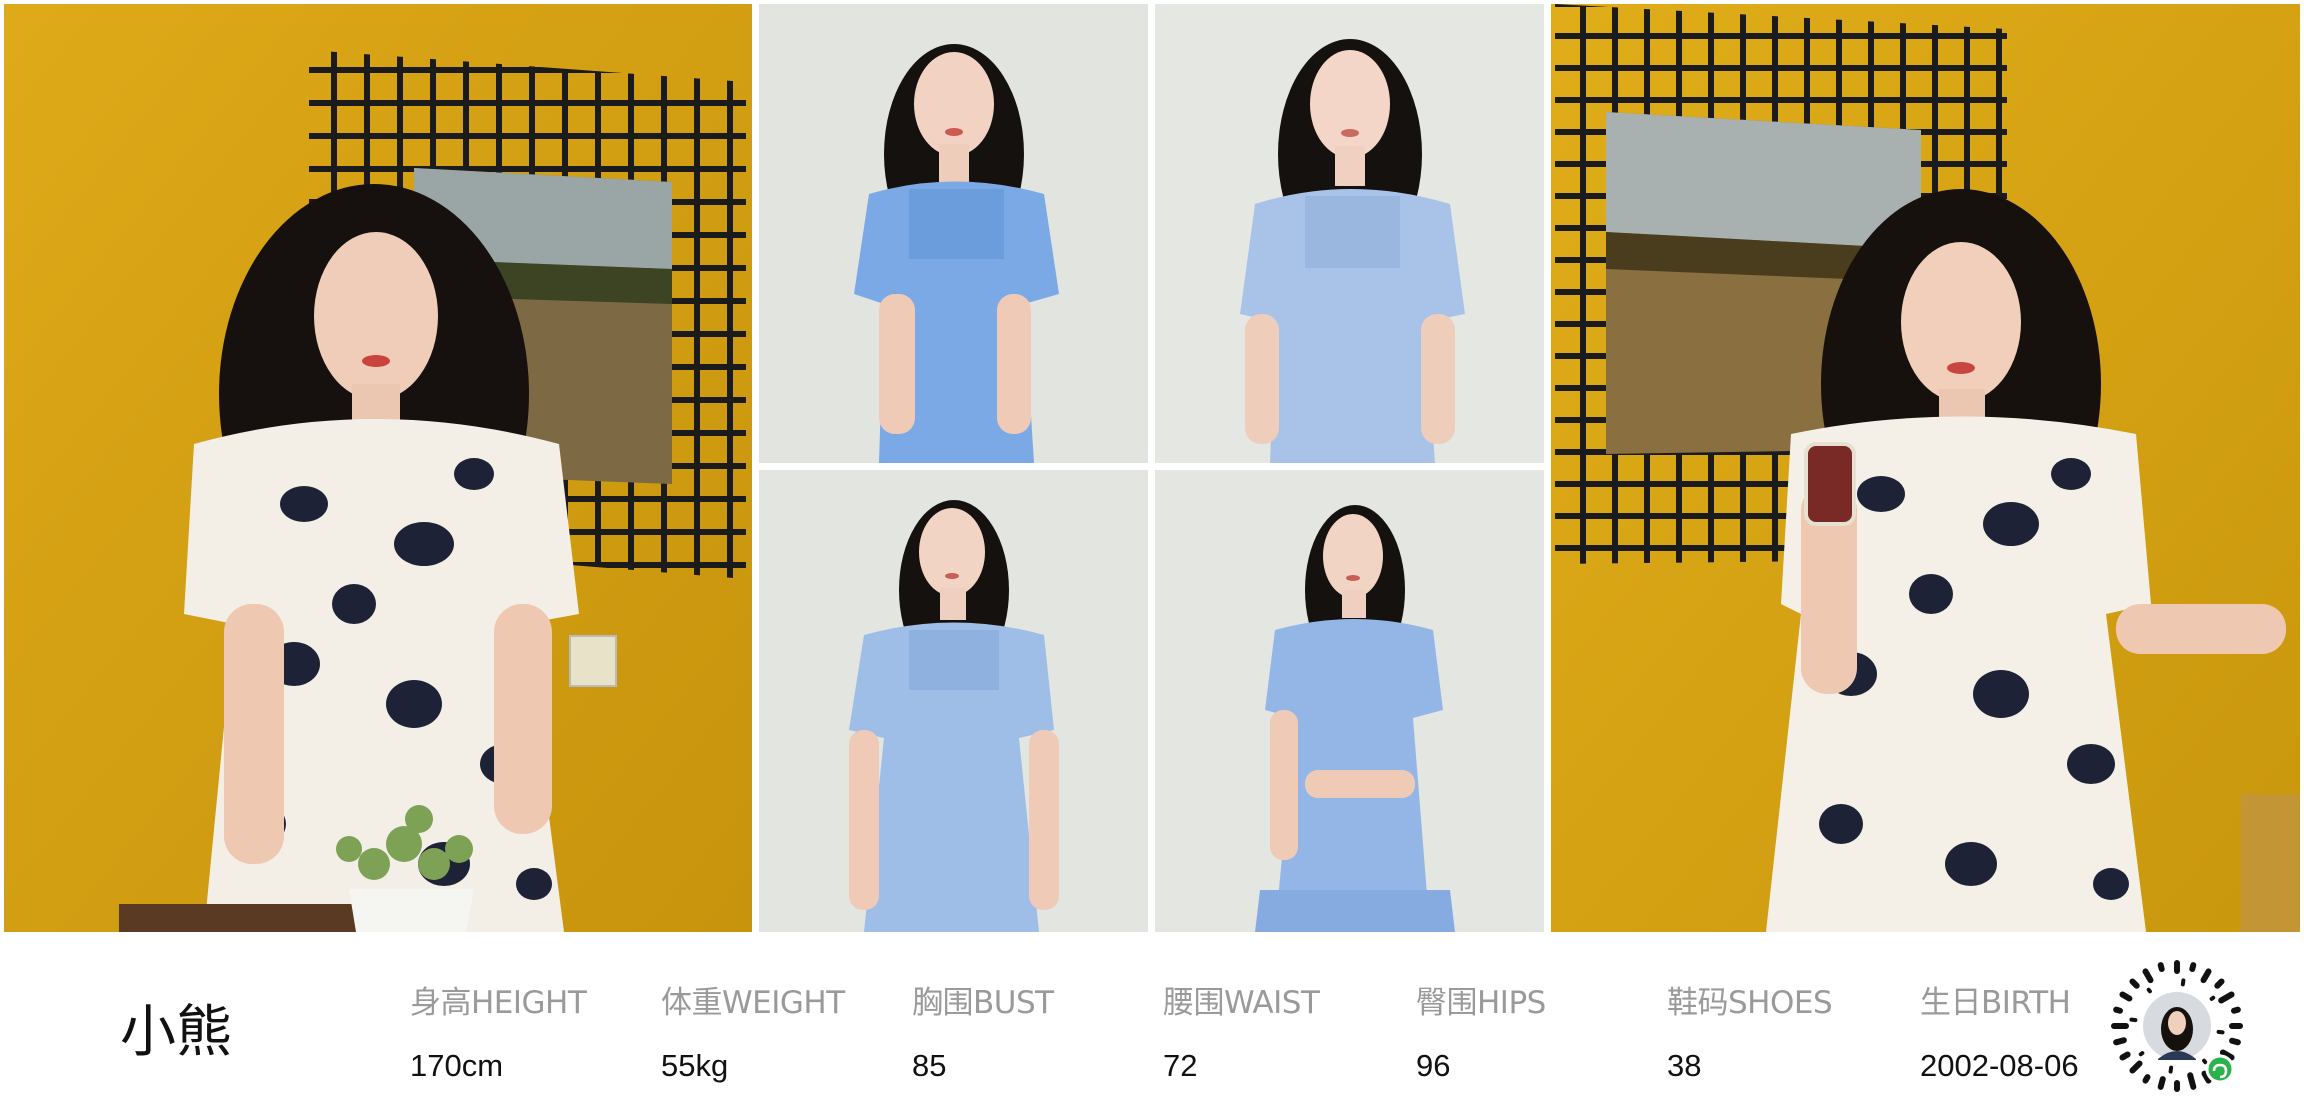 This screenshot has height=1116, width=2304. I want to click on mini-program-badge-icon, so click(2220, 1069).